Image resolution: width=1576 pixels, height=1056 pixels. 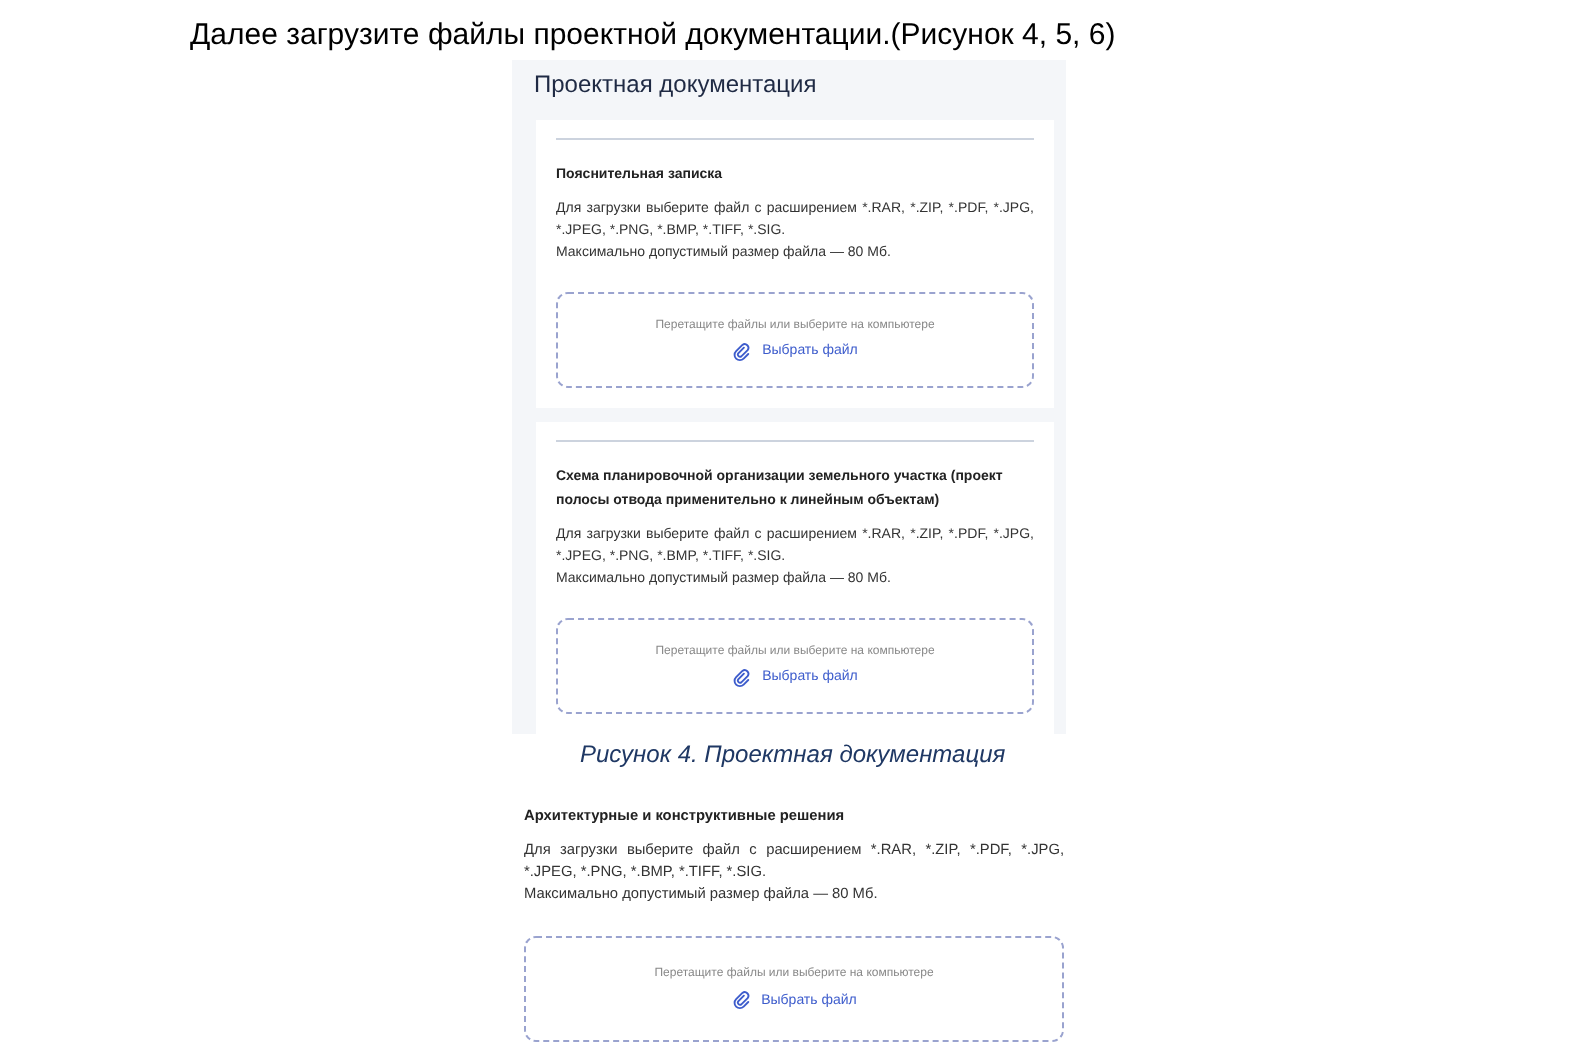 I want to click on page-title: Проектная документация, so click(x=675, y=85).